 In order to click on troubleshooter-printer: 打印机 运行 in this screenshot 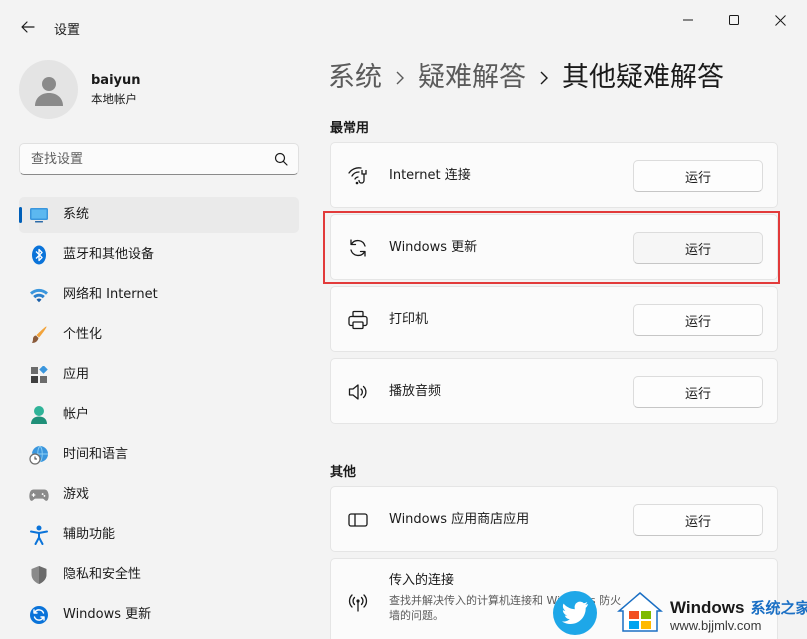, I will do `click(554, 319)`.